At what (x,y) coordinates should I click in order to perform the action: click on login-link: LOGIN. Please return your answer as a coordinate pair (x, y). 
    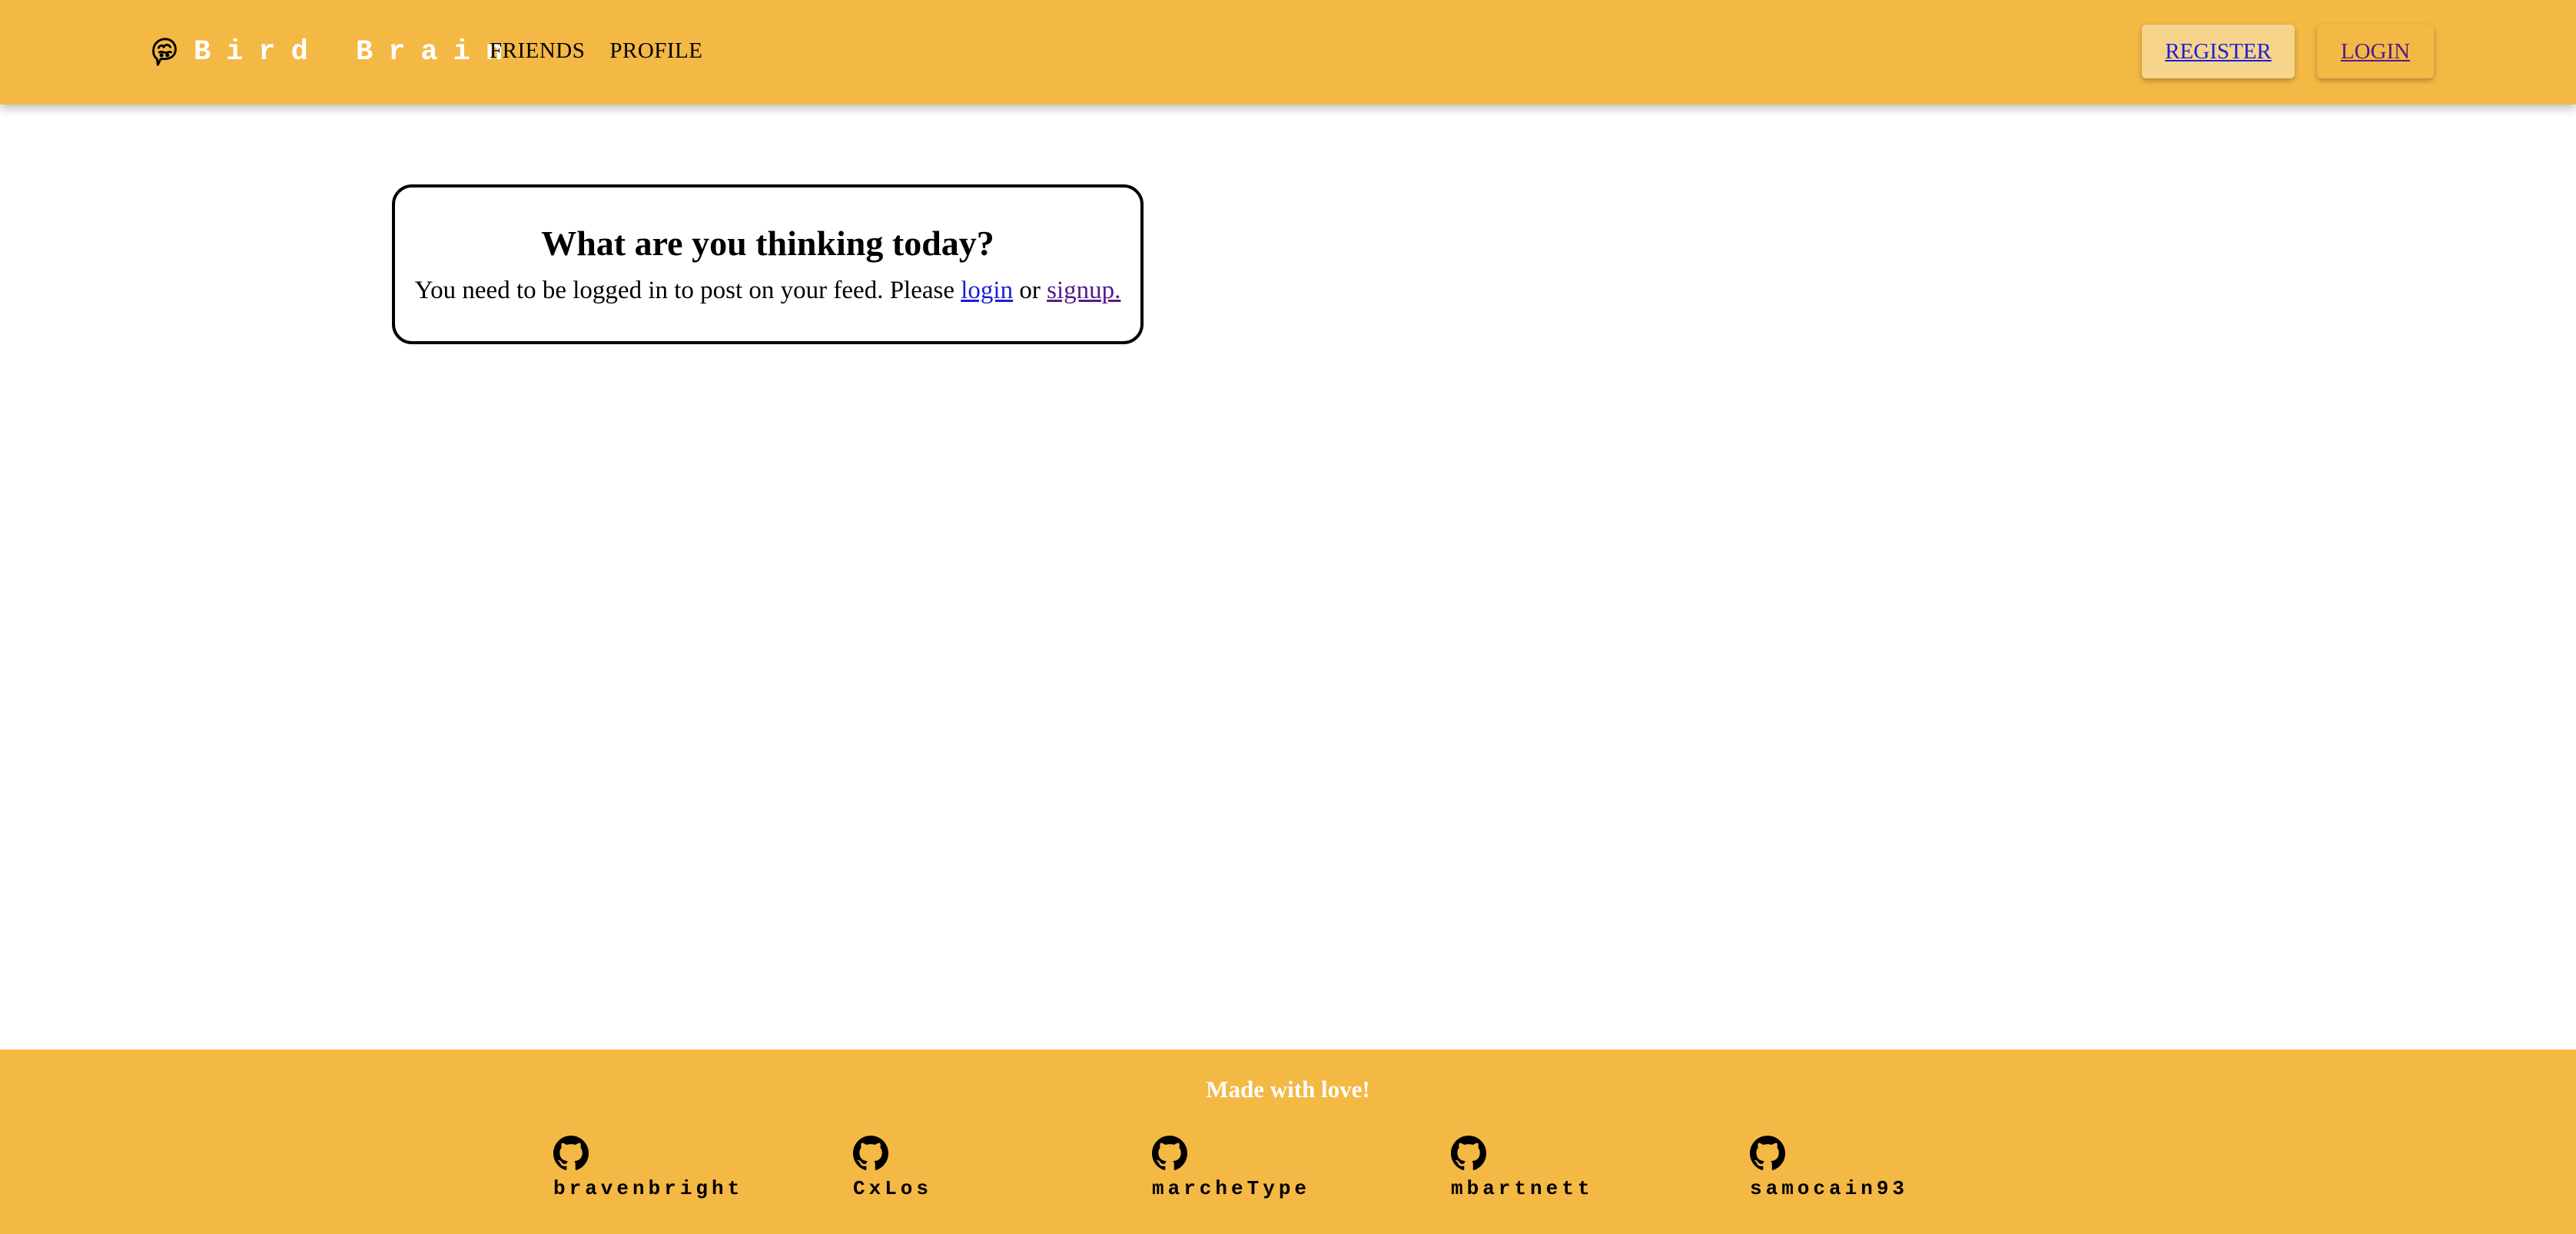
    Looking at the image, I should click on (2375, 52).